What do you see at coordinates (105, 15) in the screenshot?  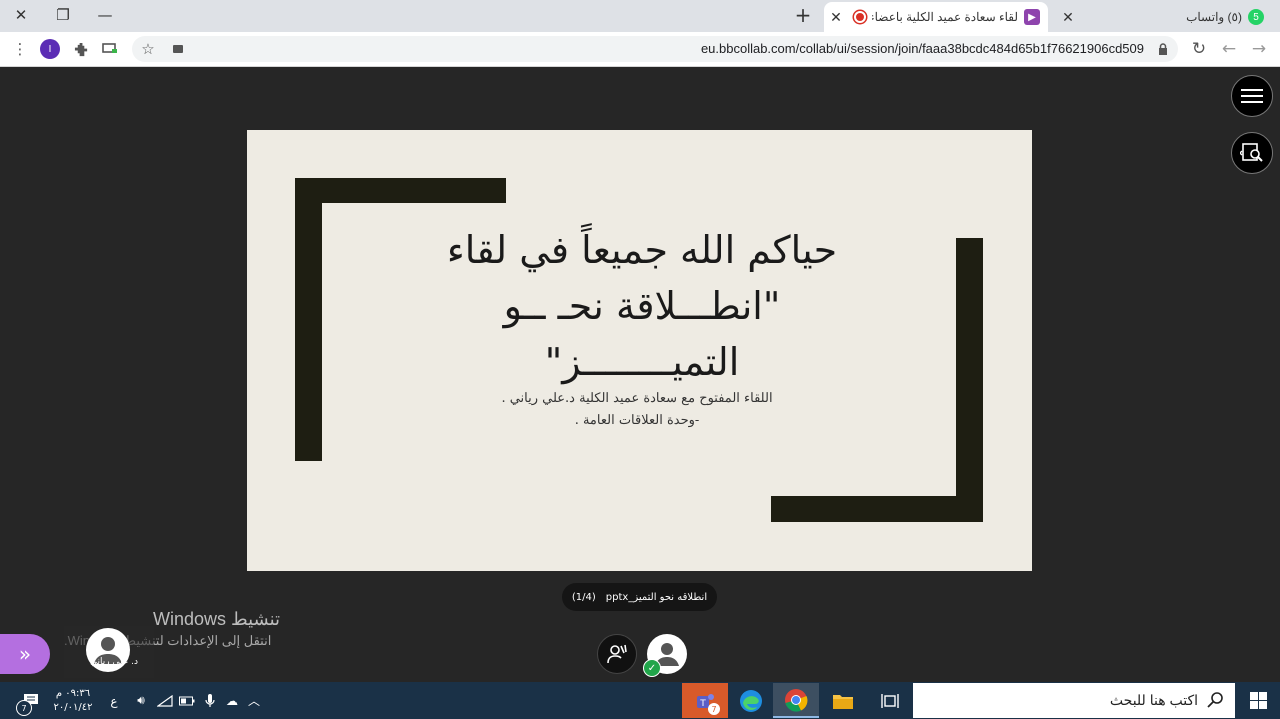 I see `minimize-window-button: —` at bounding box center [105, 15].